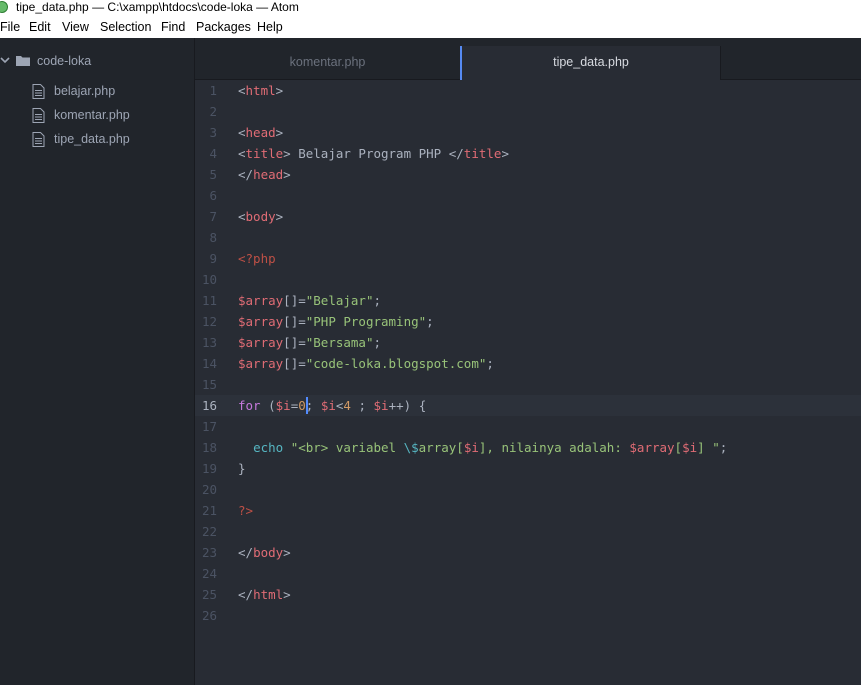  I want to click on line-number: 25, so click(209, 594).